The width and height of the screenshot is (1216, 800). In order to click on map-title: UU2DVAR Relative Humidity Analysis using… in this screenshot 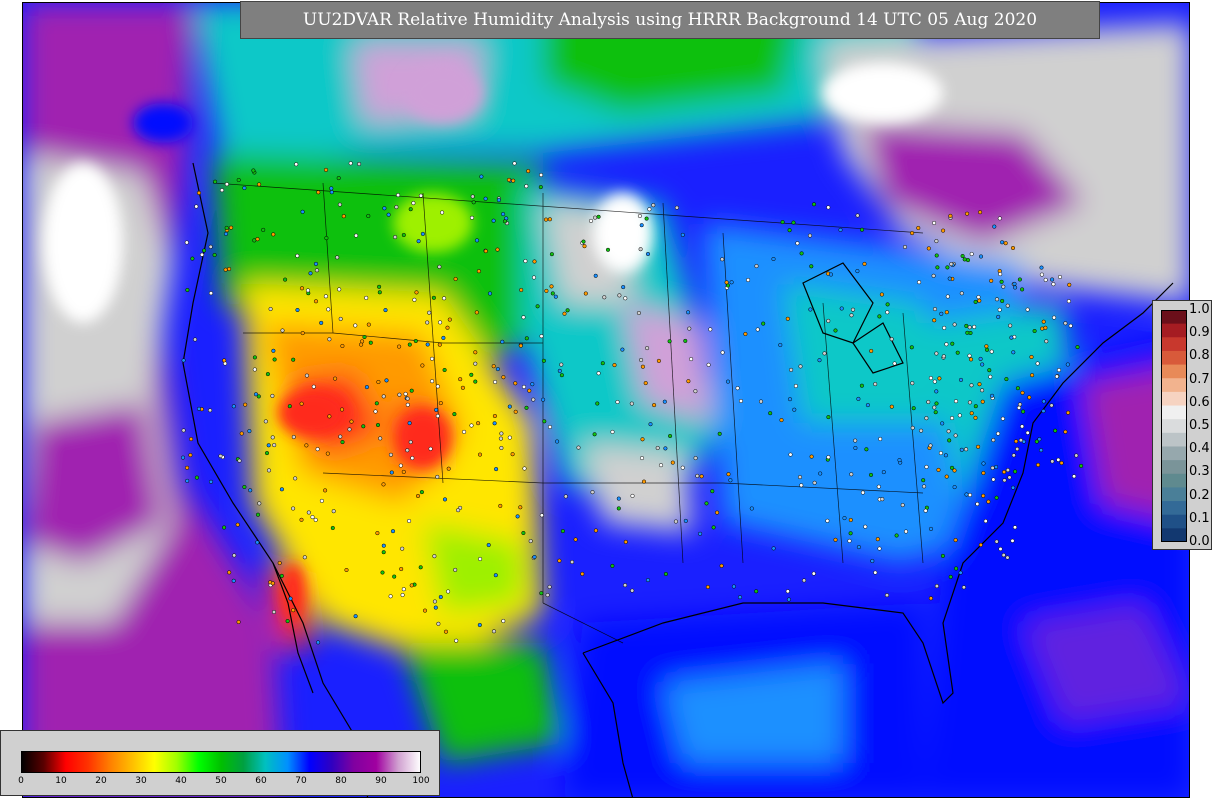, I will do `click(670, 20)`.